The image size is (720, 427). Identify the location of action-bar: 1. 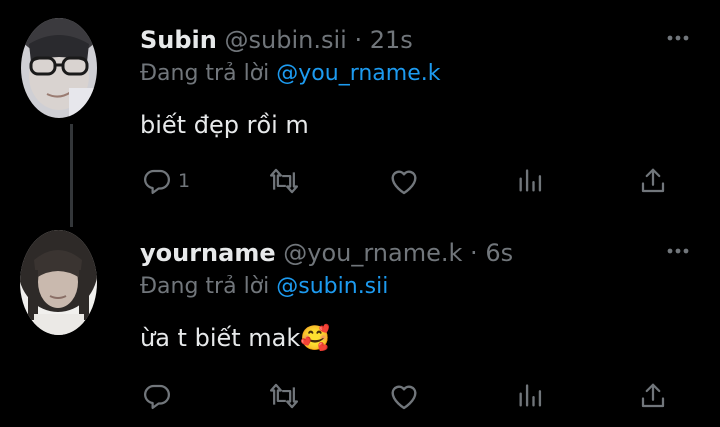
(410, 181).